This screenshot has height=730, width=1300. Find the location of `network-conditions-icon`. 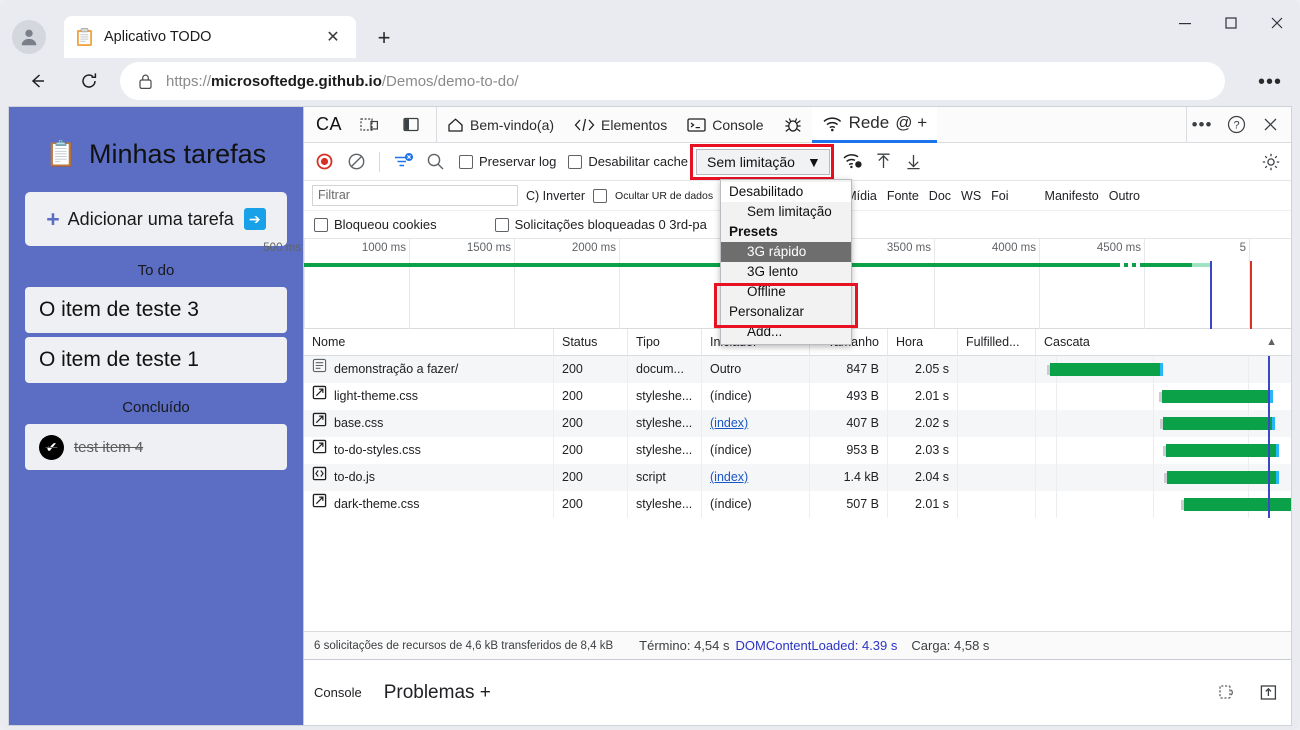

network-conditions-icon is located at coordinates (854, 162).